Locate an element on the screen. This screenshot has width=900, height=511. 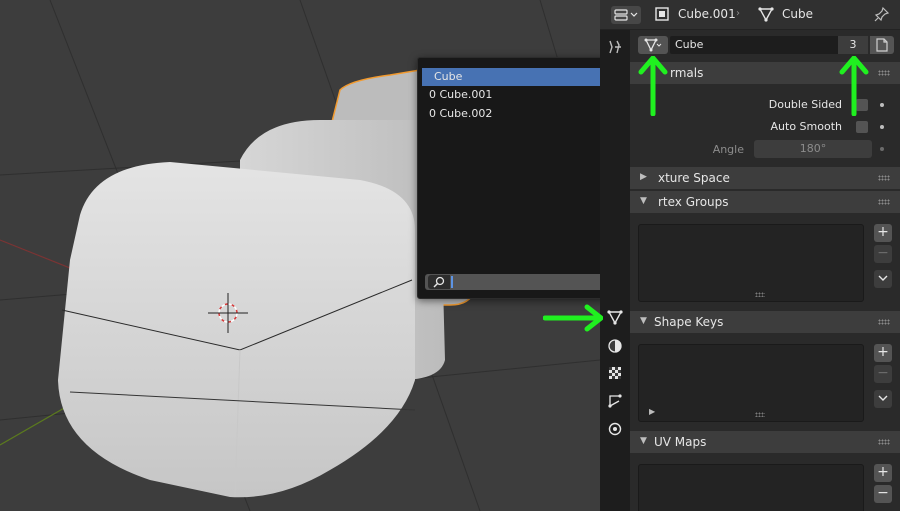
uv-maps-panel-header: ▼ UV Maps is located at coordinates (765, 442).